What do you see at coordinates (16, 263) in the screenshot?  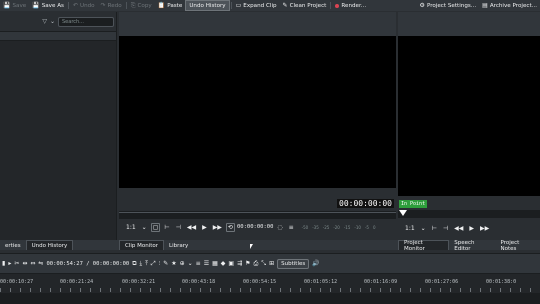 I see `razor-tool-icon: ✂` at bounding box center [16, 263].